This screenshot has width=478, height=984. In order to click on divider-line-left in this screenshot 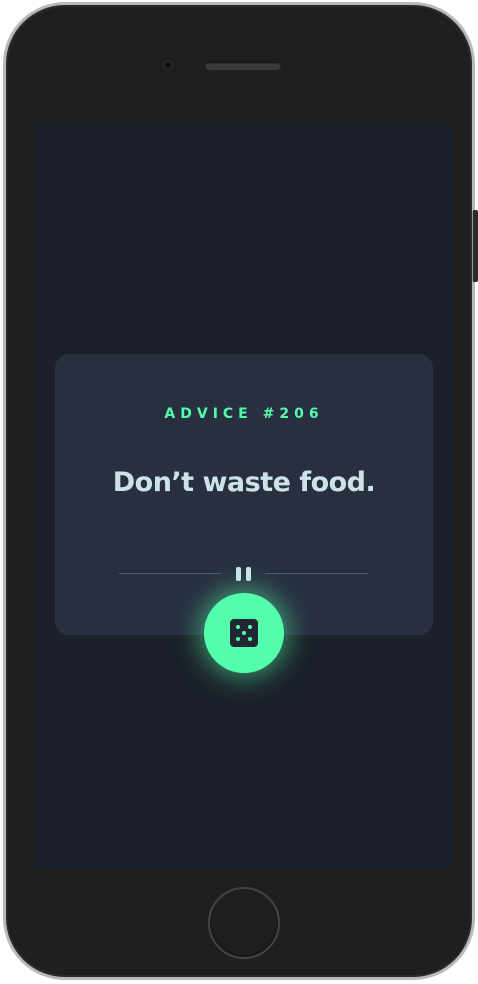, I will do `click(170, 573)`.